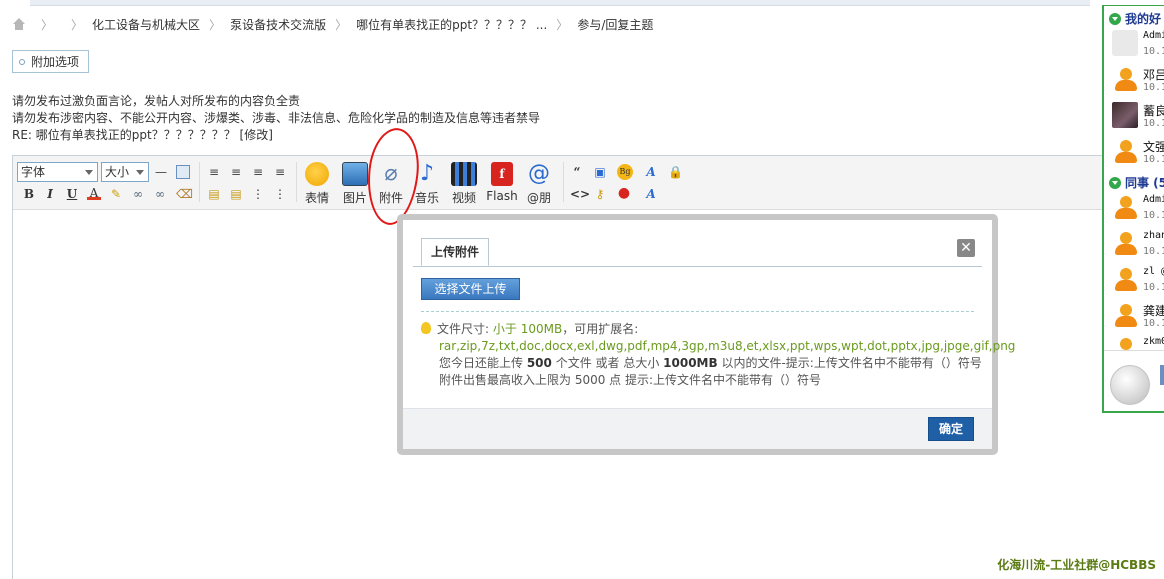 This screenshot has height=579, width=1164. I want to click on italic-icon: I, so click(50, 194).